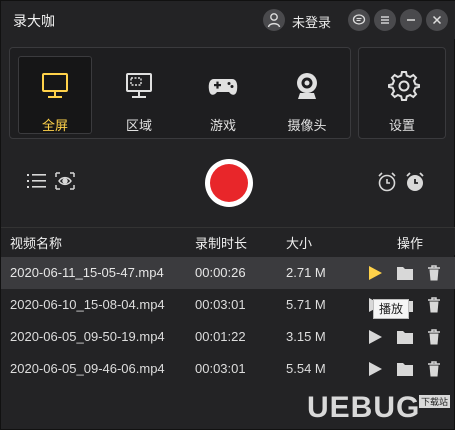  I want to click on mode-label: 区域, so click(138, 125).